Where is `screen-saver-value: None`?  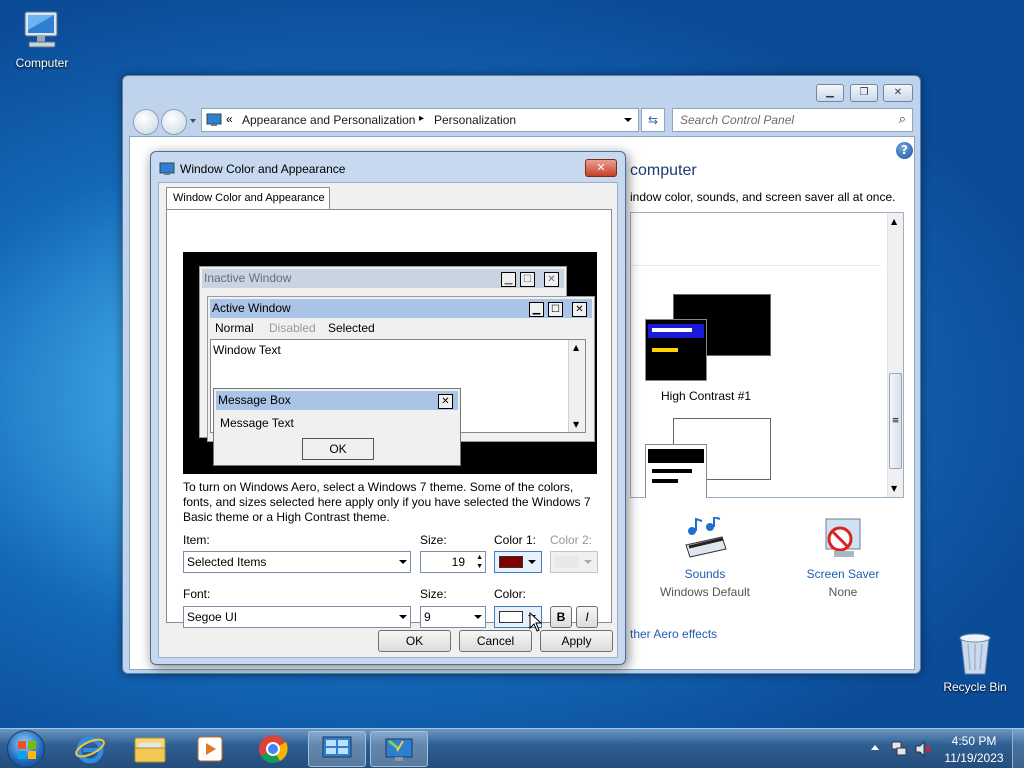
screen-saver-value: None is located at coordinates (843, 592).